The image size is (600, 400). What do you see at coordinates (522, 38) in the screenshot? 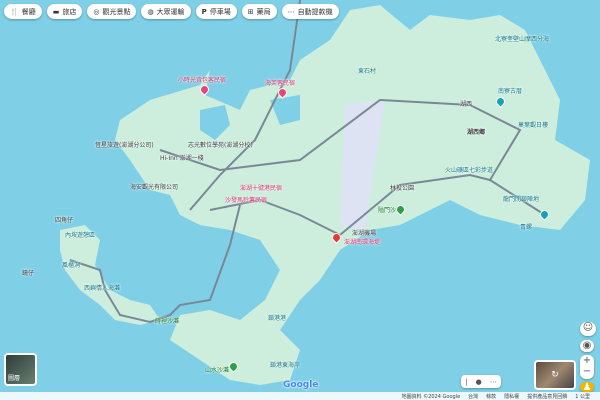
I see `poi-beiliao: 北寮奎壁山摩西分海` at bounding box center [522, 38].